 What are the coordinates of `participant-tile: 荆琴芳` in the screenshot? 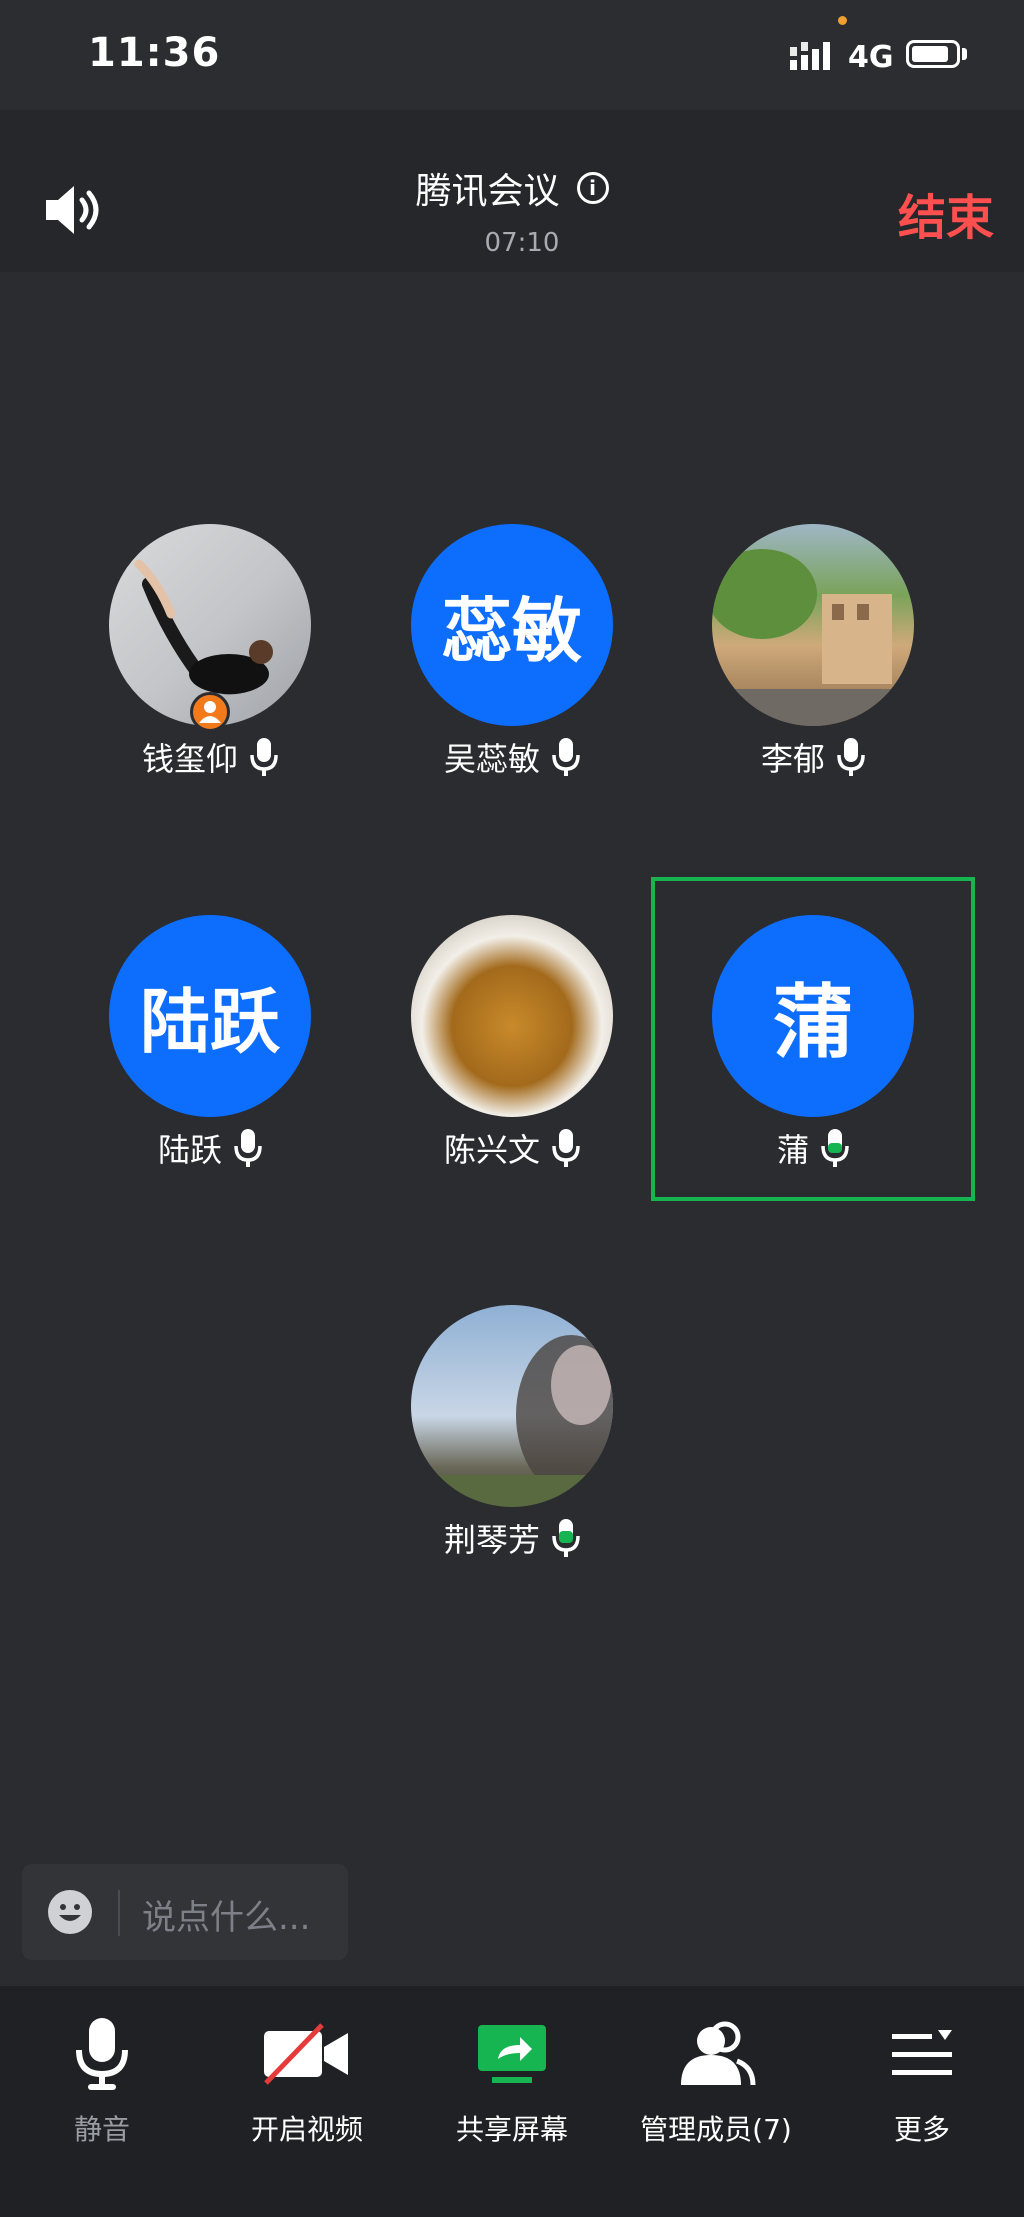 It's located at (512, 1433).